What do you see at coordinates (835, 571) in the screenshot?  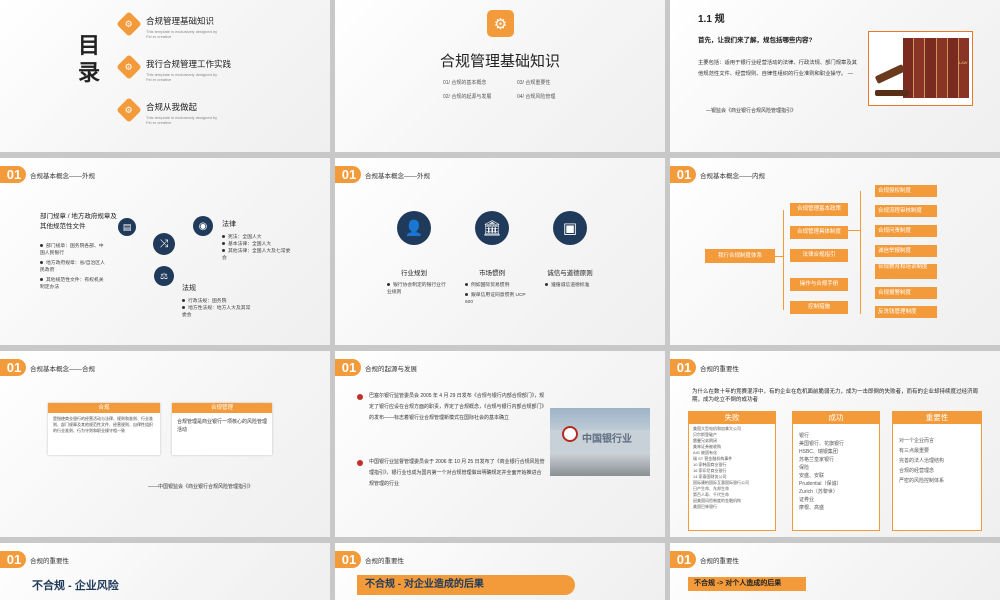 I see `slide-importance-personal: 01 合规的重要性 不合规 -> 对个人造成的后果` at bounding box center [835, 571].